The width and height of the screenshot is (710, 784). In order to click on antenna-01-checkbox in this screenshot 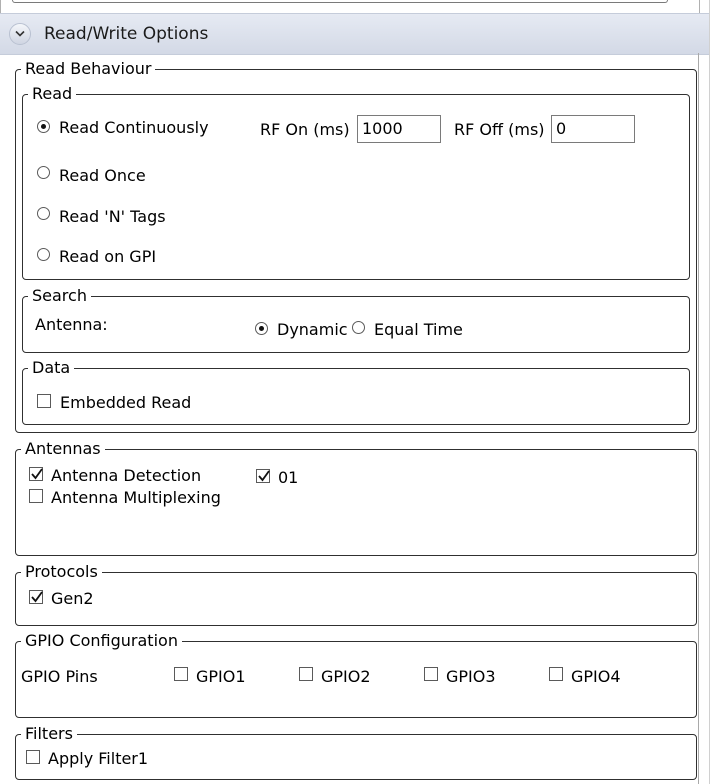, I will do `click(263, 476)`.